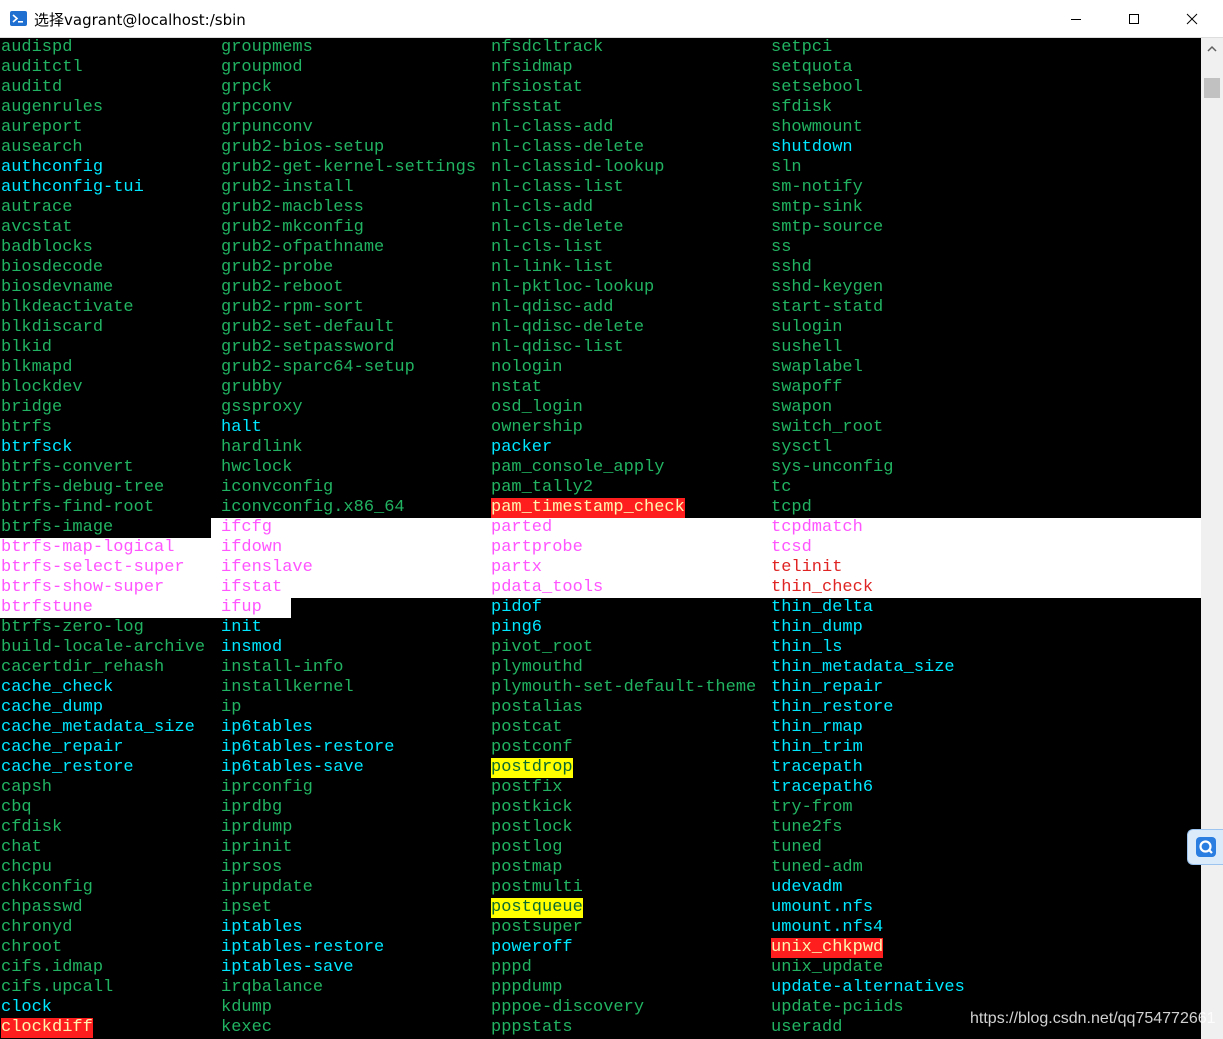  What do you see at coordinates (349, 167) in the screenshot?
I see `file-entry: grub2-get-kernel-settings` at bounding box center [349, 167].